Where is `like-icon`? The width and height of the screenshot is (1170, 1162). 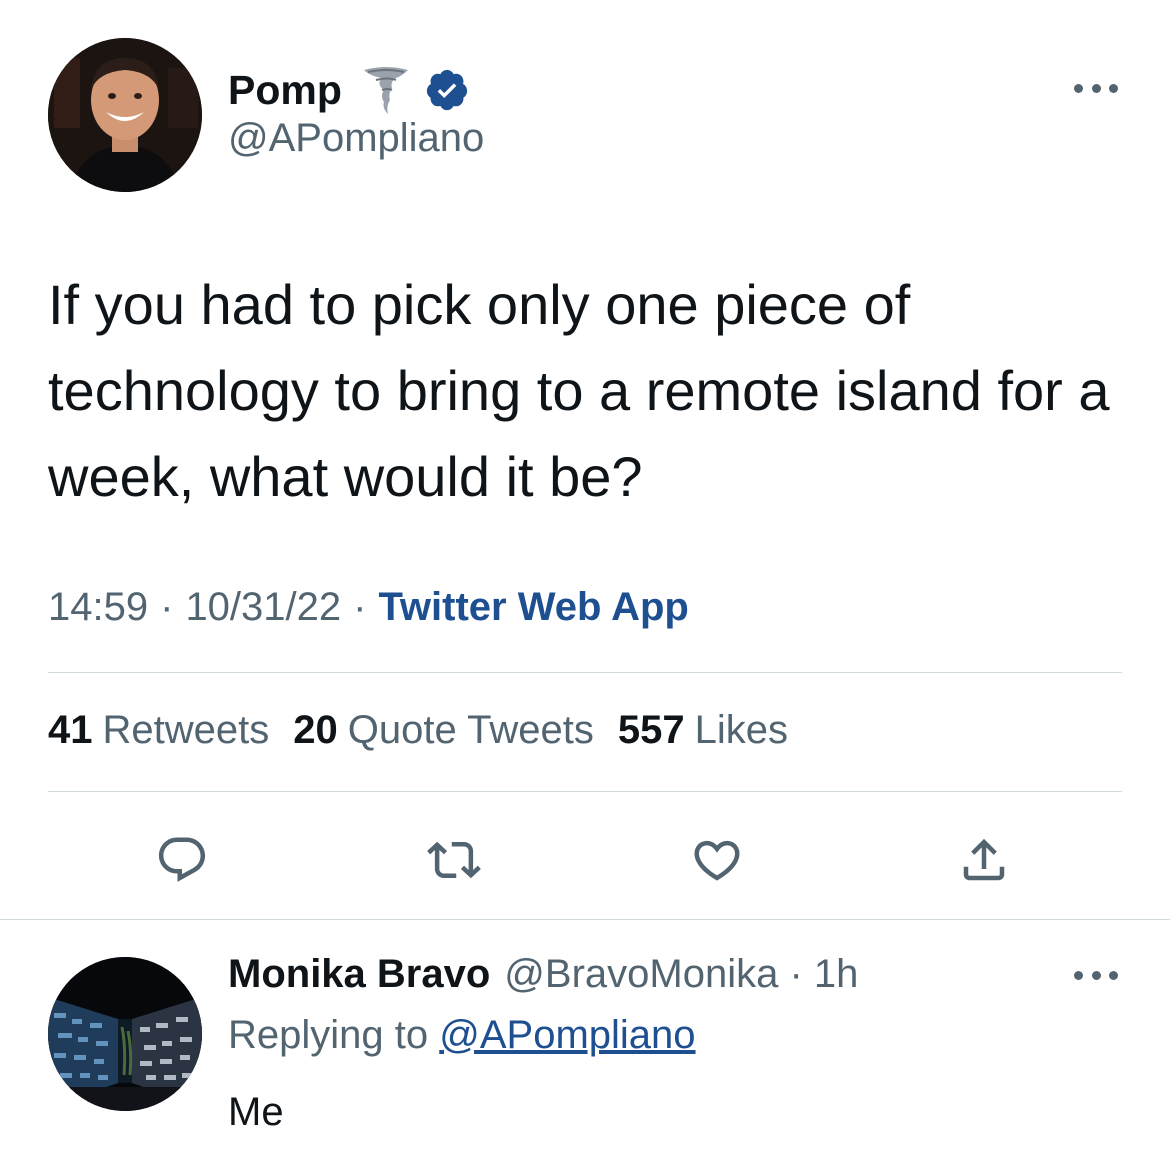
like-icon is located at coordinates (717, 860).